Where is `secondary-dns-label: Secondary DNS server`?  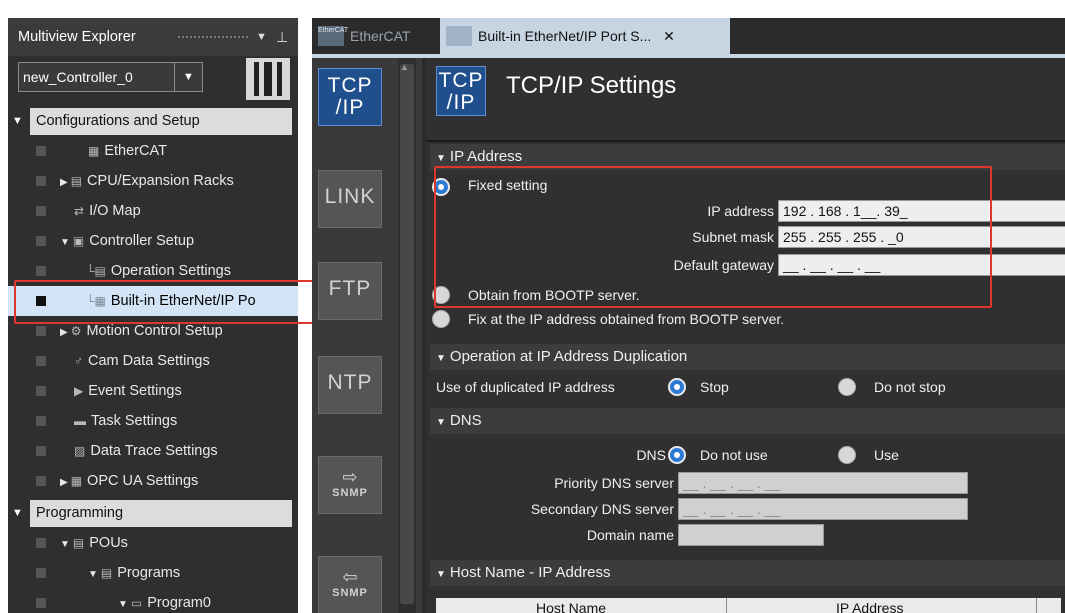 secondary-dns-label: Secondary DNS server is located at coordinates (602, 509).